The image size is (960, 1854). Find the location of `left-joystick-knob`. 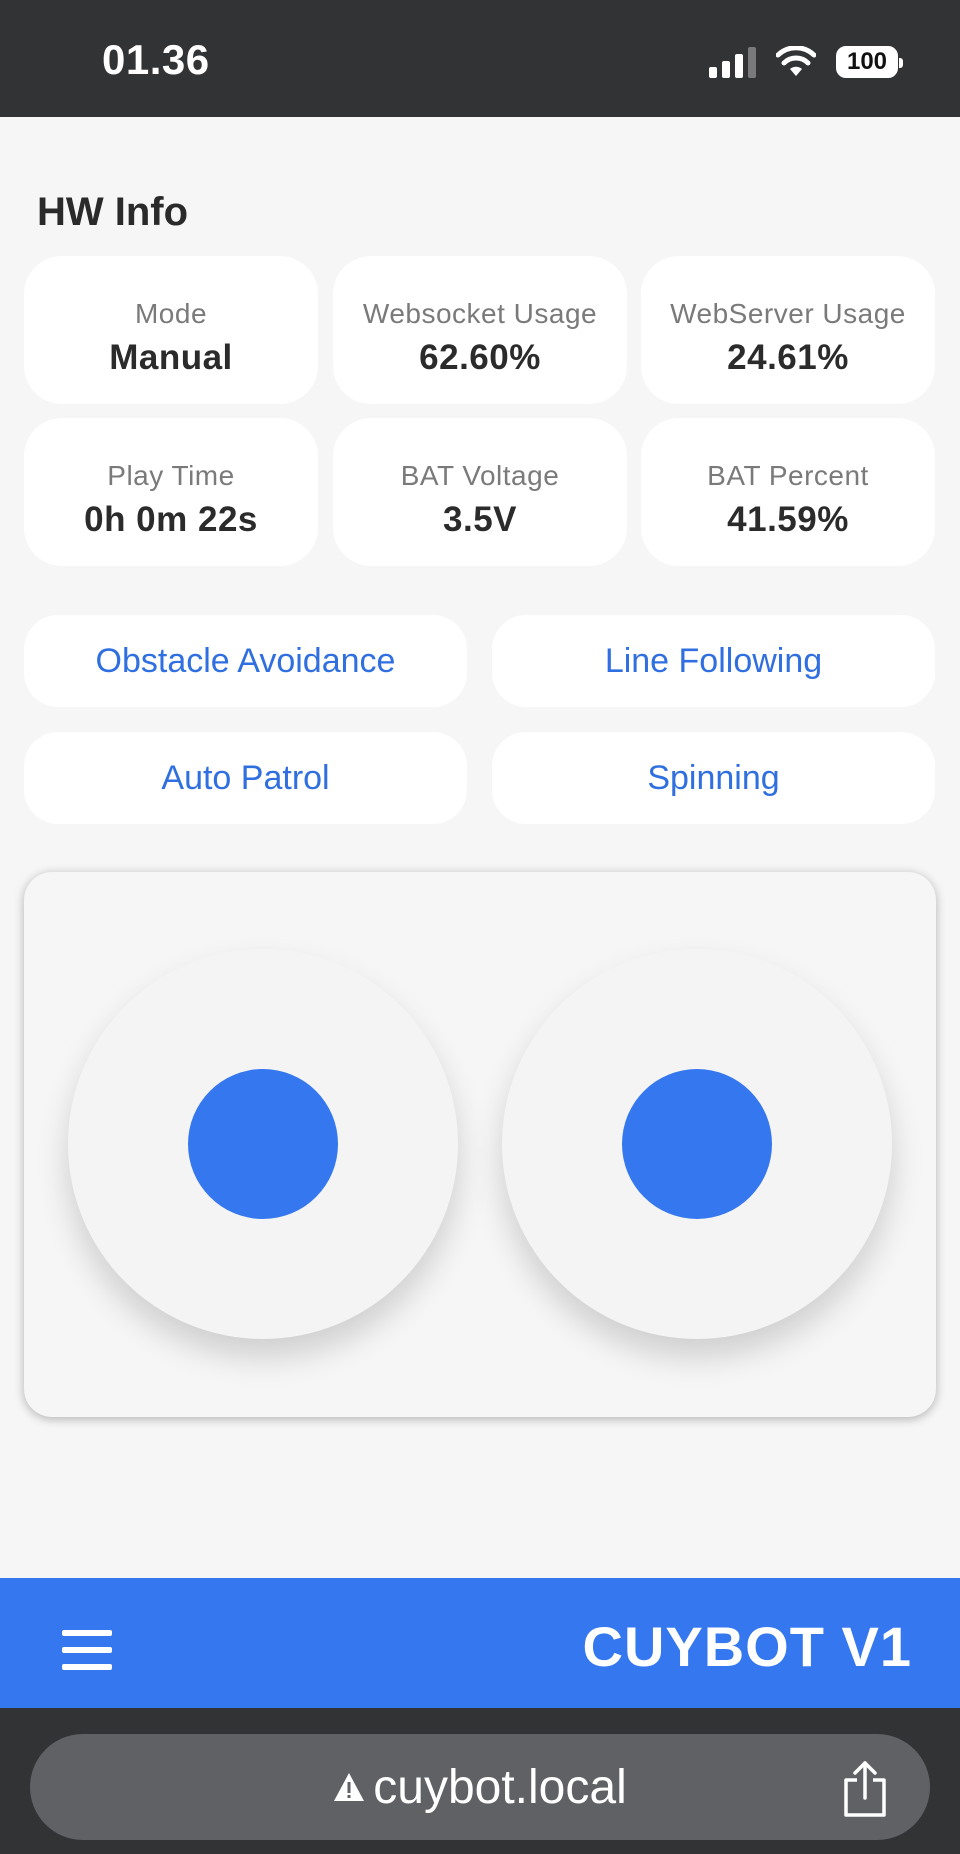

left-joystick-knob is located at coordinates (263, 1144).